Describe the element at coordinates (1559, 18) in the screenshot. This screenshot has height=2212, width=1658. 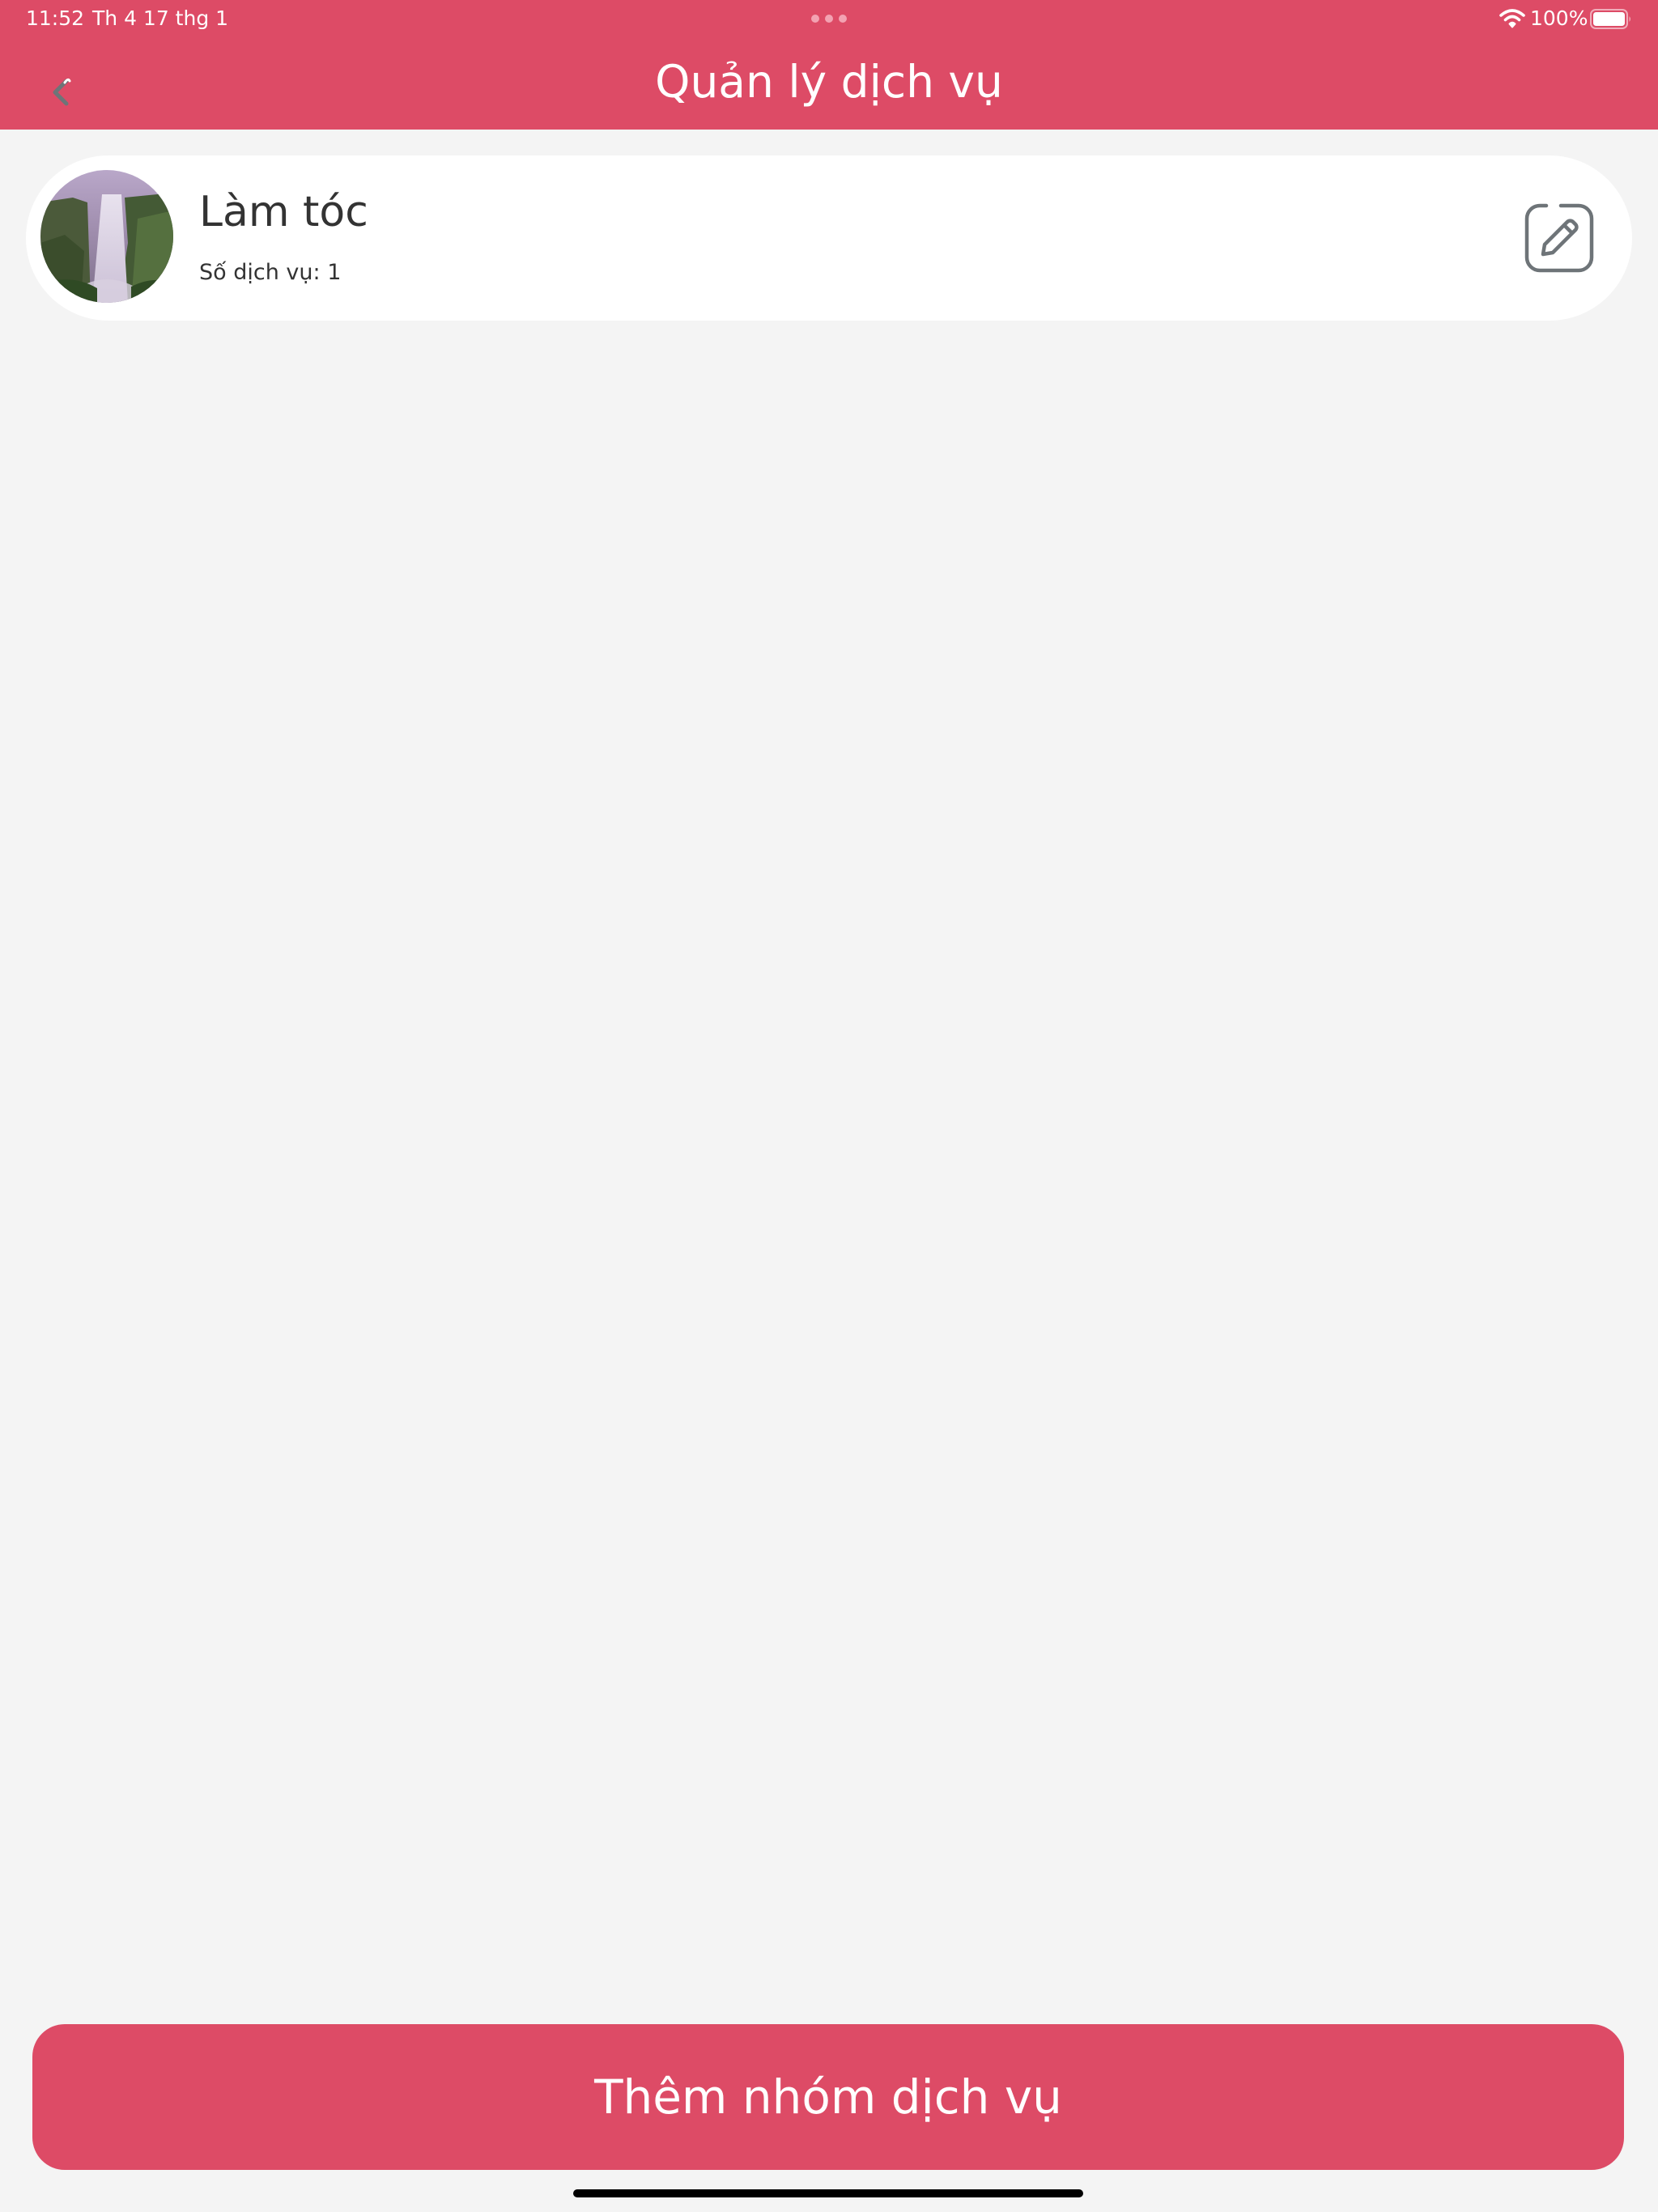
I see `battery-percentage: 100%` at that location.